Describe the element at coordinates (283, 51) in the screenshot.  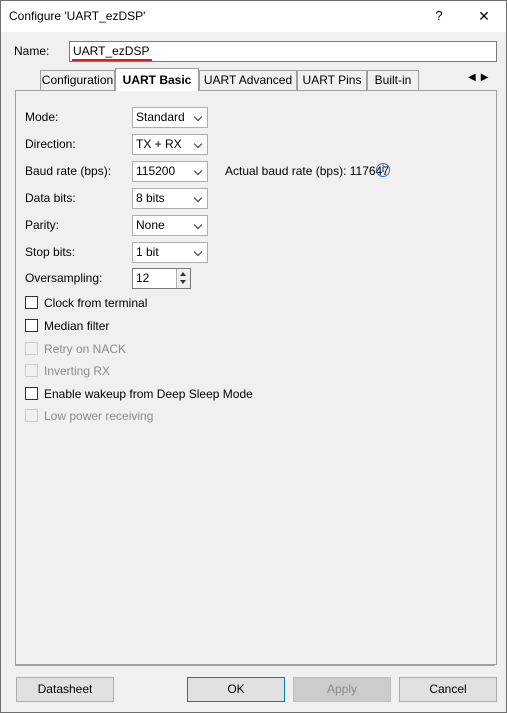
I see `name-field: UART_ezDSP` at that location.